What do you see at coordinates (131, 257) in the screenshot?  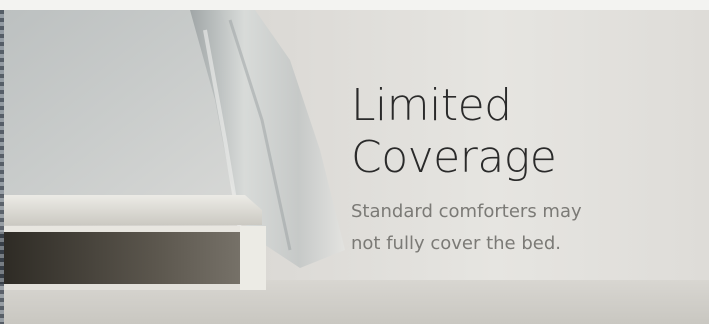 I see `bed-base` at bounding box center [131, 257].